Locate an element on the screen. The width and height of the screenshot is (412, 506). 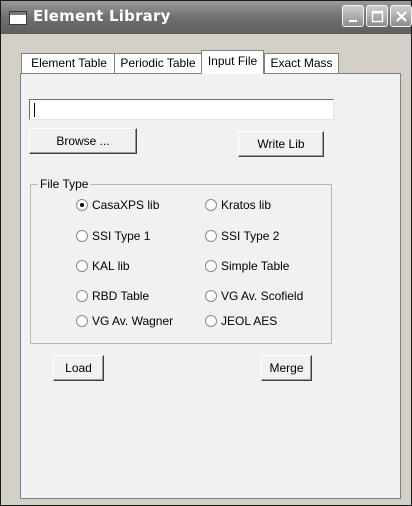
radio-label: RBD Table is located at coordinates (121, 296).